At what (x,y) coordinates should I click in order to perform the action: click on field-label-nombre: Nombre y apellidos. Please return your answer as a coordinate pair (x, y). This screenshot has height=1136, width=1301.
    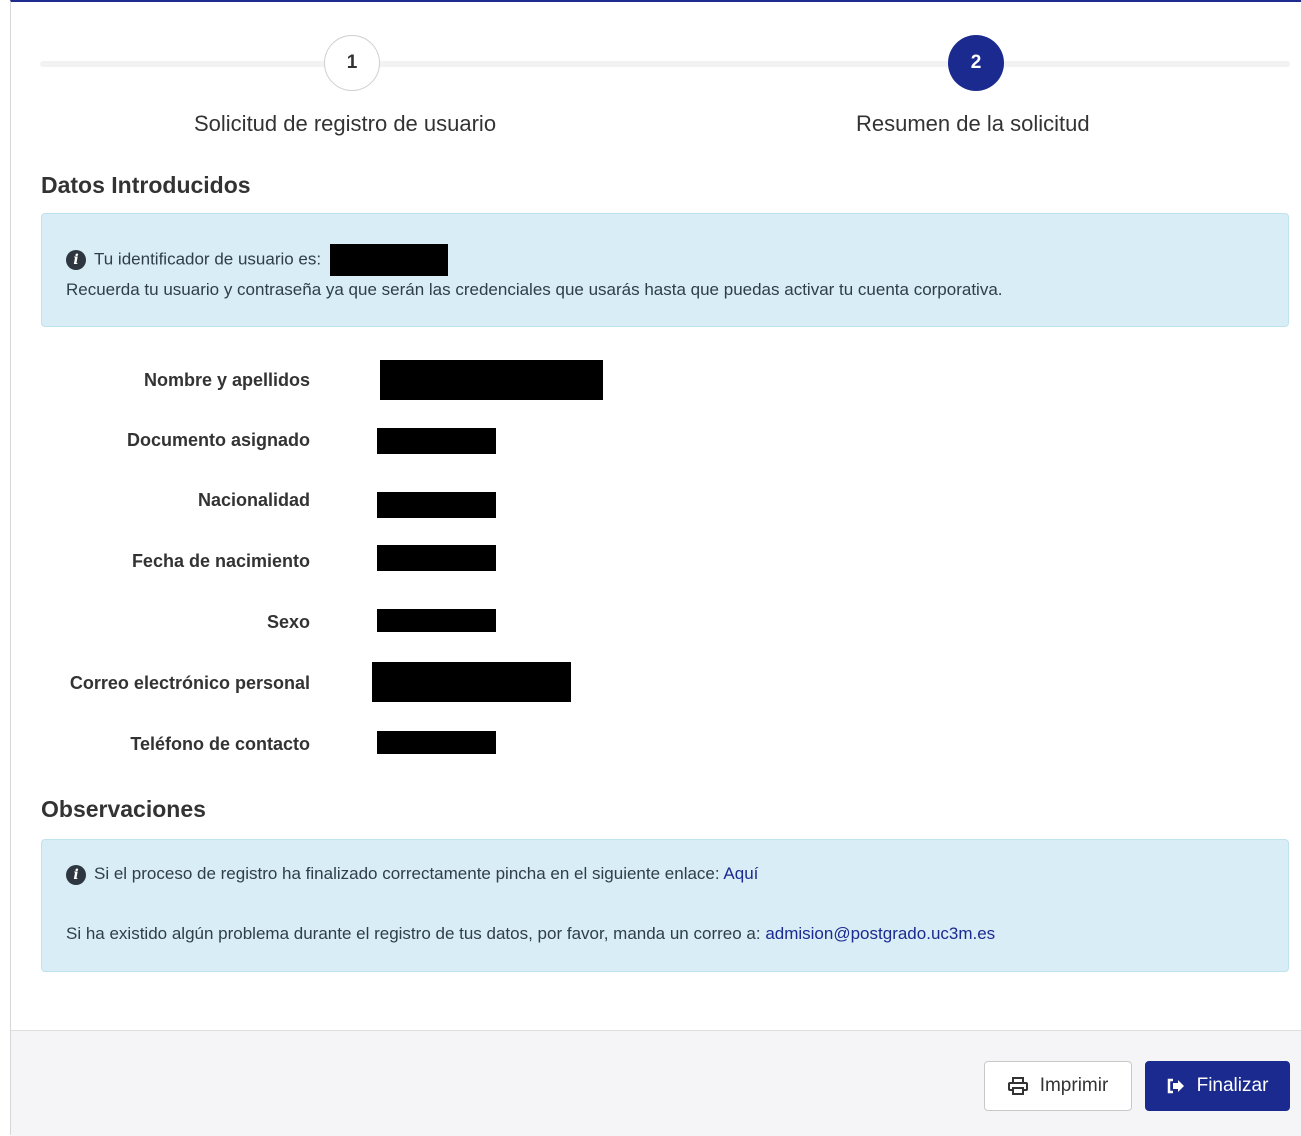
    Looking at the image, I should click on (226, 380).